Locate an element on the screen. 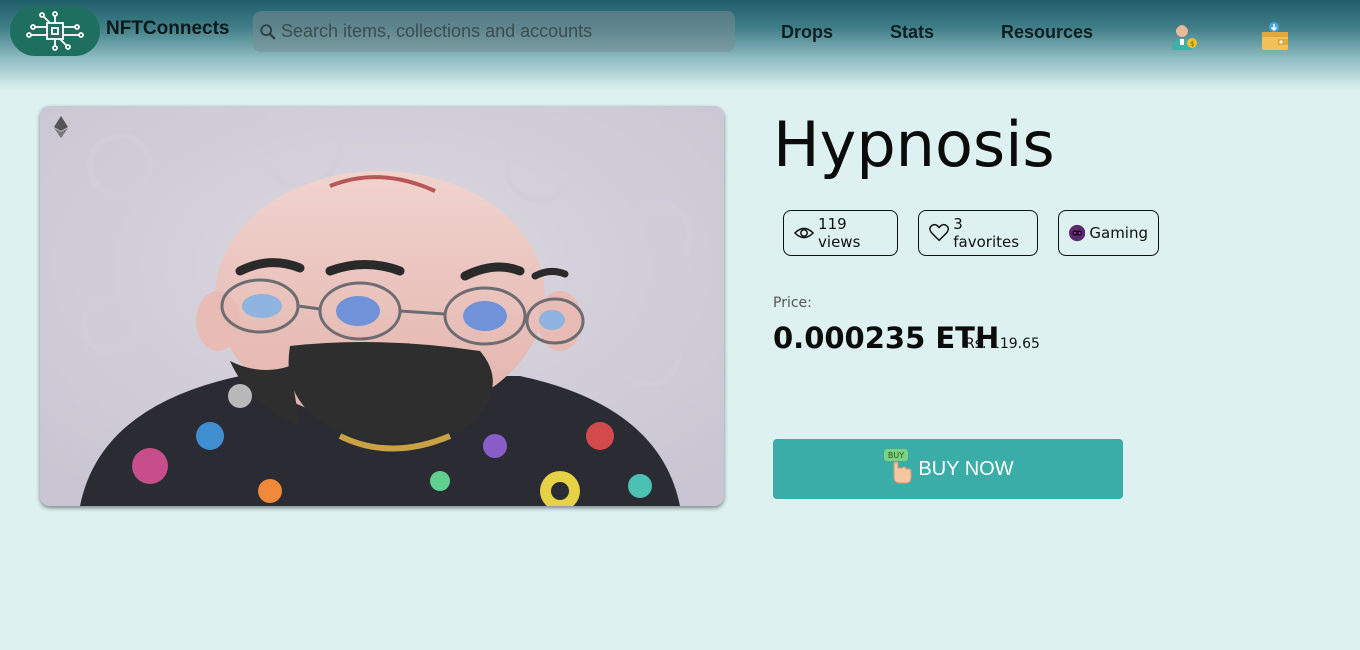 The height and width of the screenshot is (650, 1360). views-count: 119 views is located at coordinates (839, 233).